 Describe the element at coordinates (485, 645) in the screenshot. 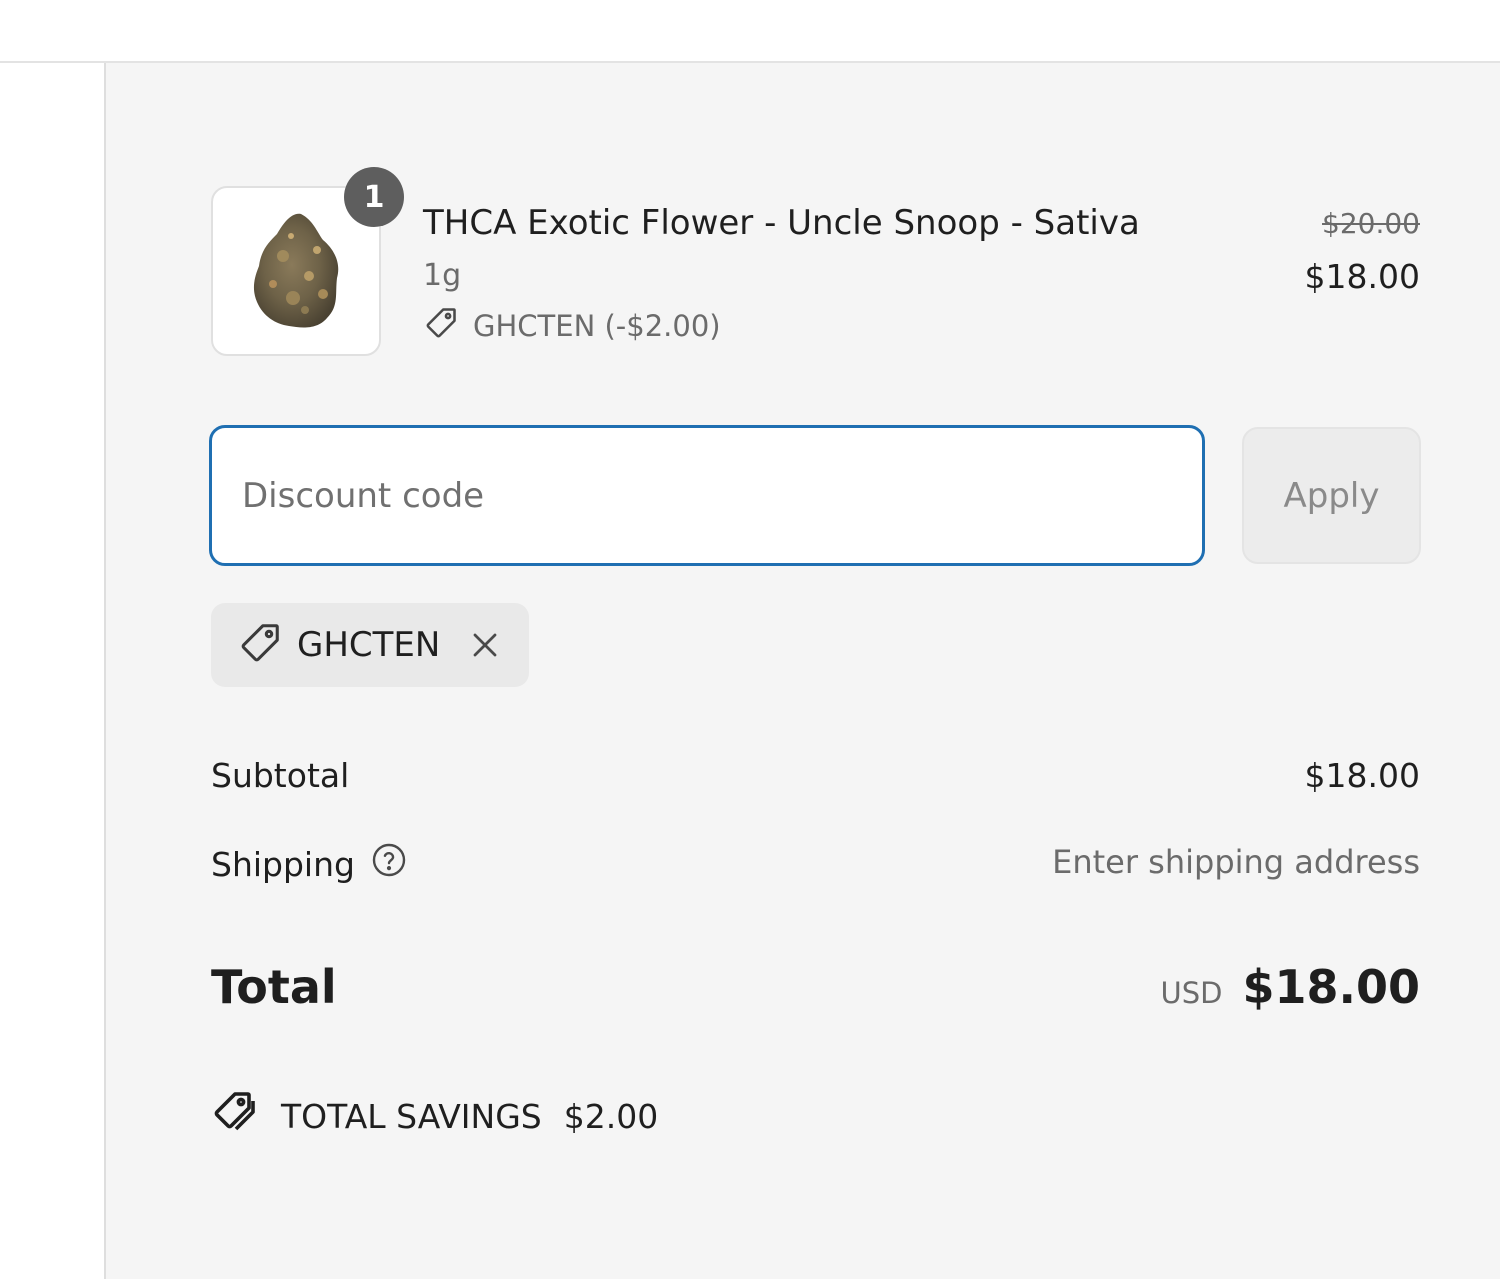

I see `close-icon` at that location.